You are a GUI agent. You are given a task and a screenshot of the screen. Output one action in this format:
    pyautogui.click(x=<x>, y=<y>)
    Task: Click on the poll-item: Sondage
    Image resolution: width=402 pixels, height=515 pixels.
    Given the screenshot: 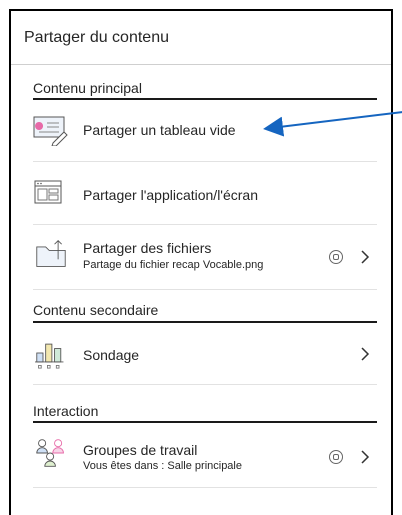 What is the action you would take?
    pyautogui.click(x=205, y=354)
    